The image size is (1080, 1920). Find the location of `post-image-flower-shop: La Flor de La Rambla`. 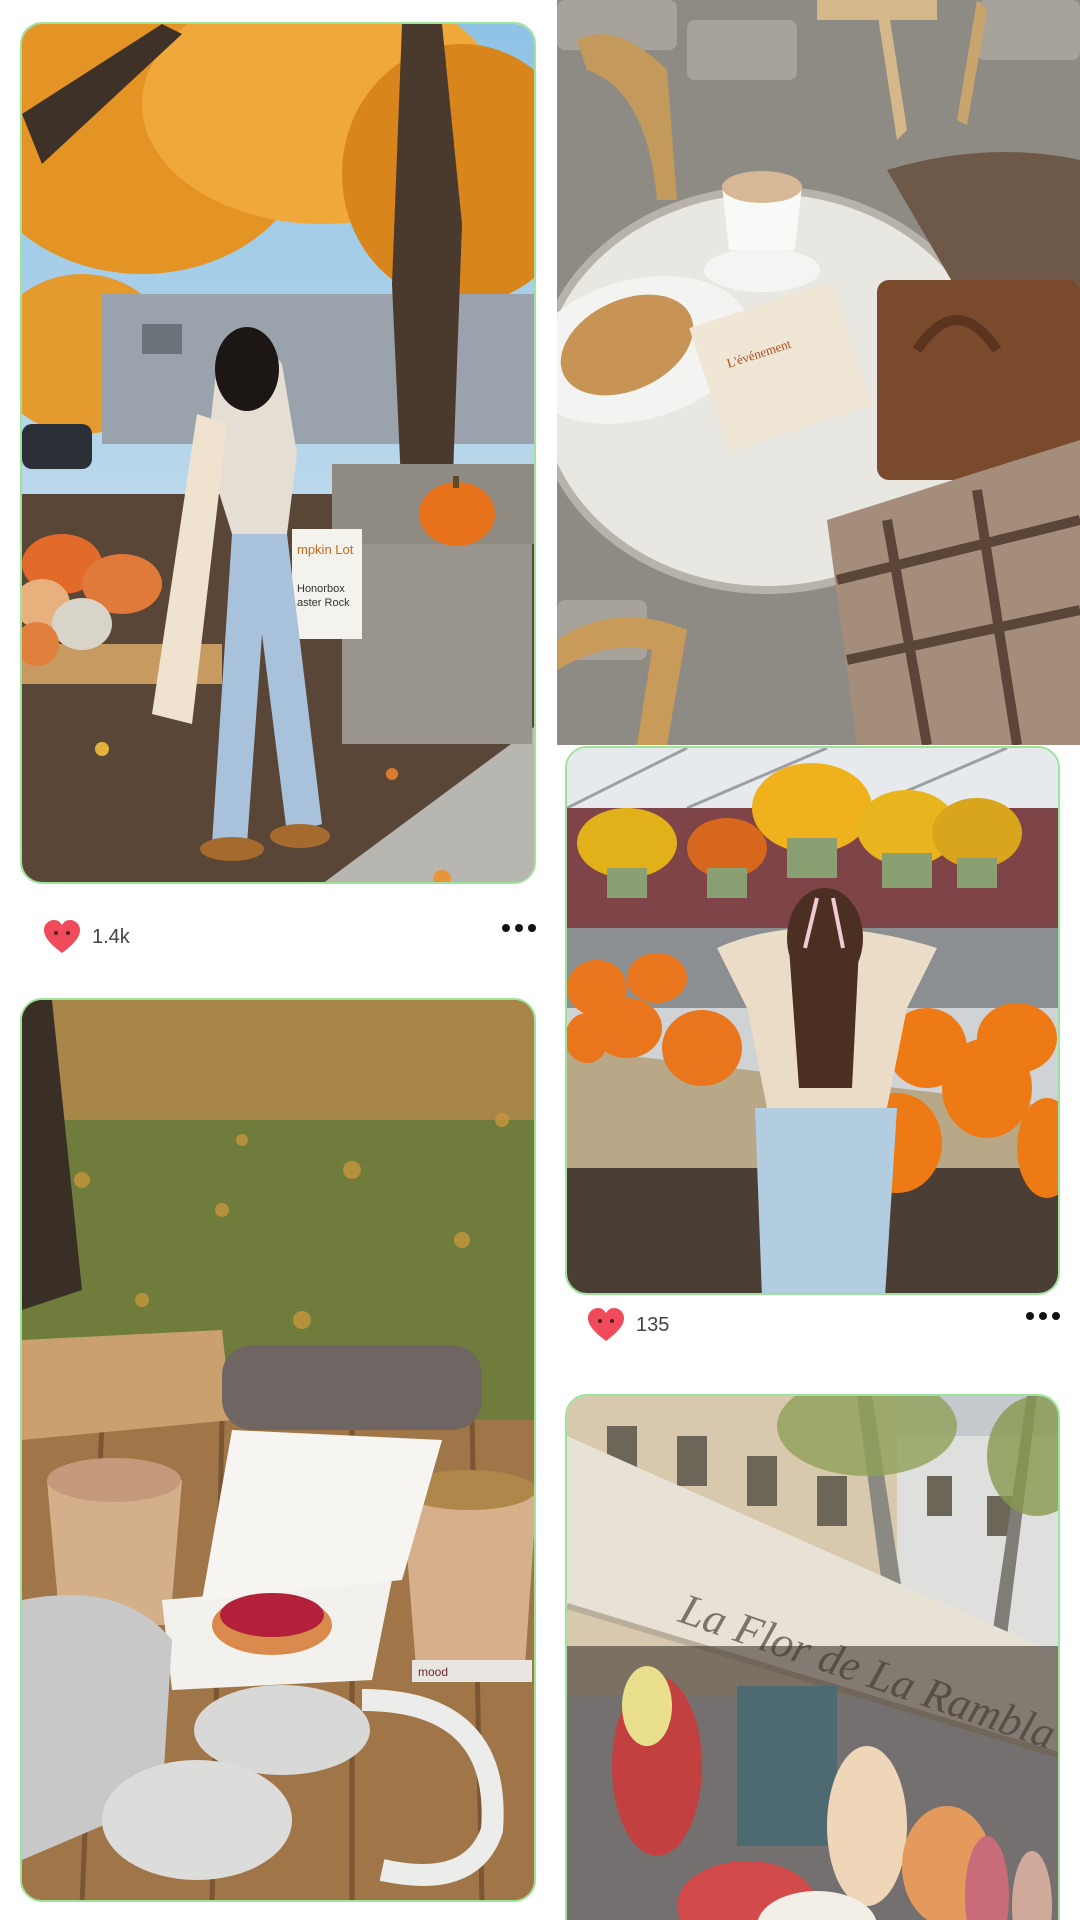

post-image-flower-shop: La Flor de La Rambla is located at coordinates (812, 1657).